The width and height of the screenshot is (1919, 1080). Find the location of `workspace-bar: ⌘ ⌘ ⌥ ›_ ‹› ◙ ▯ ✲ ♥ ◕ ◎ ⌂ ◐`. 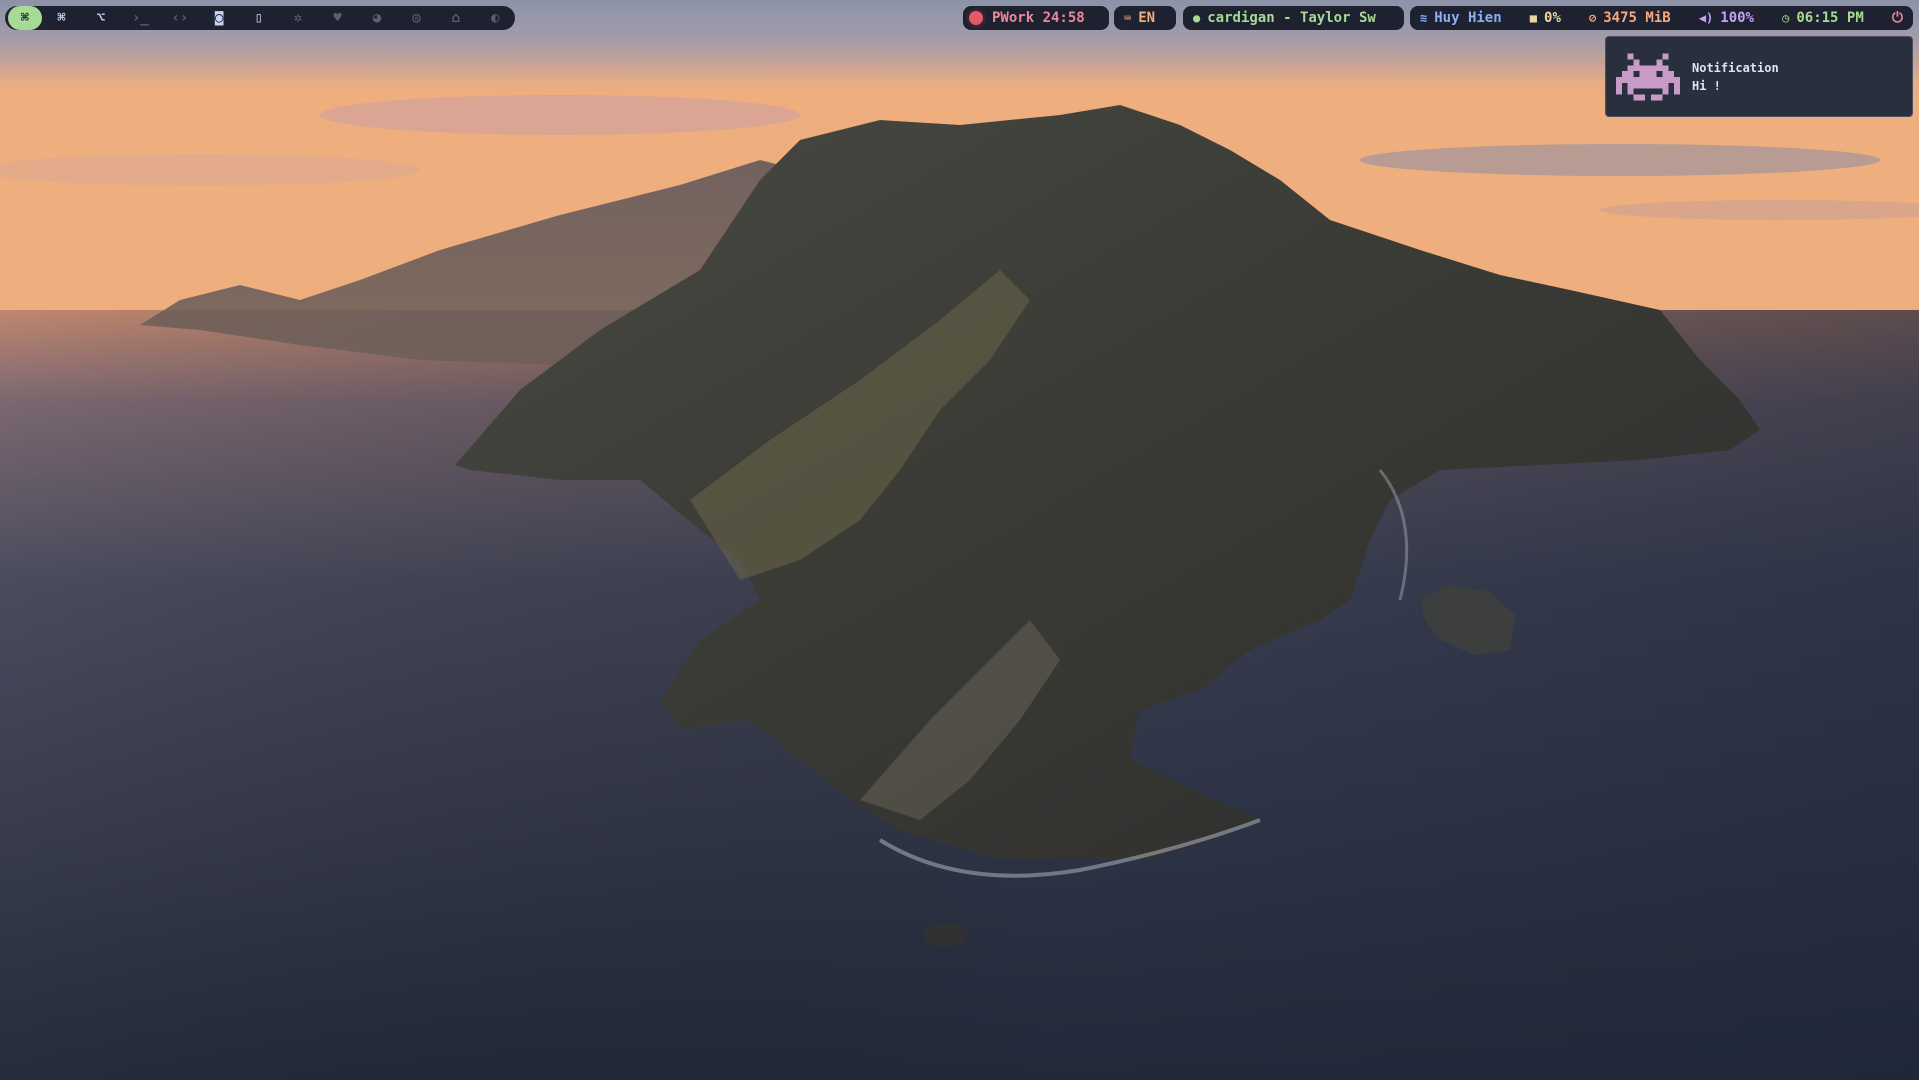

workspace-bar: ⌘ ⌘ ⌥ ›_ ‹› ◙ ▯ ✲ ♥ ◕ ◎ ⌂ ◐ is located at coordinates (260, 18).